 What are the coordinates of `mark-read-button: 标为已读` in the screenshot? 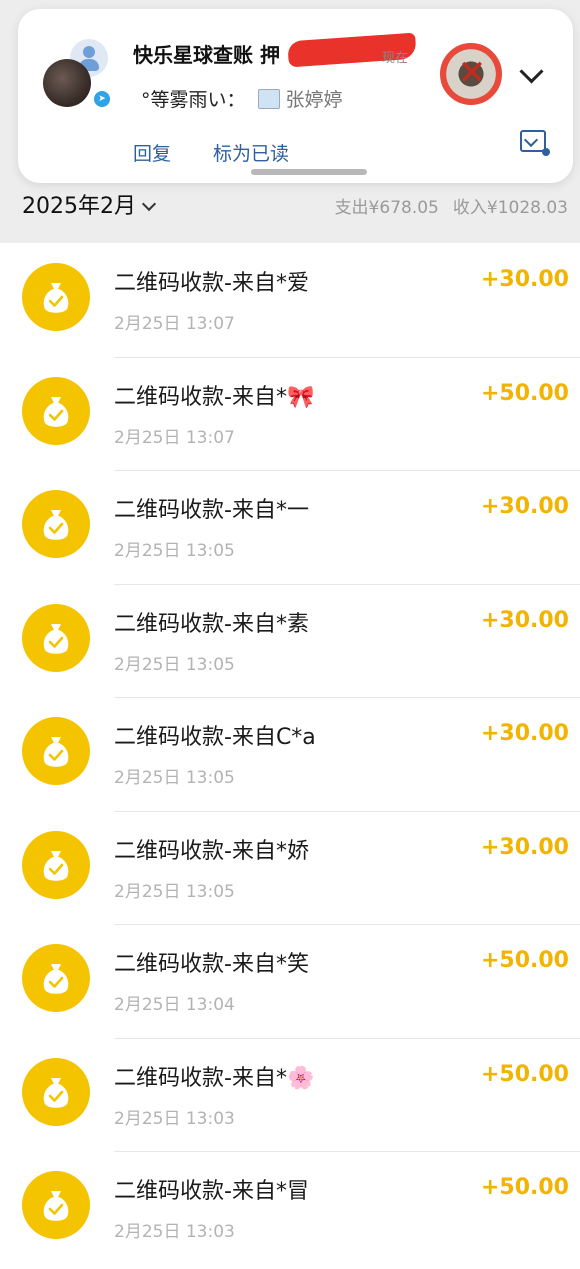 It's located at (251, 152).